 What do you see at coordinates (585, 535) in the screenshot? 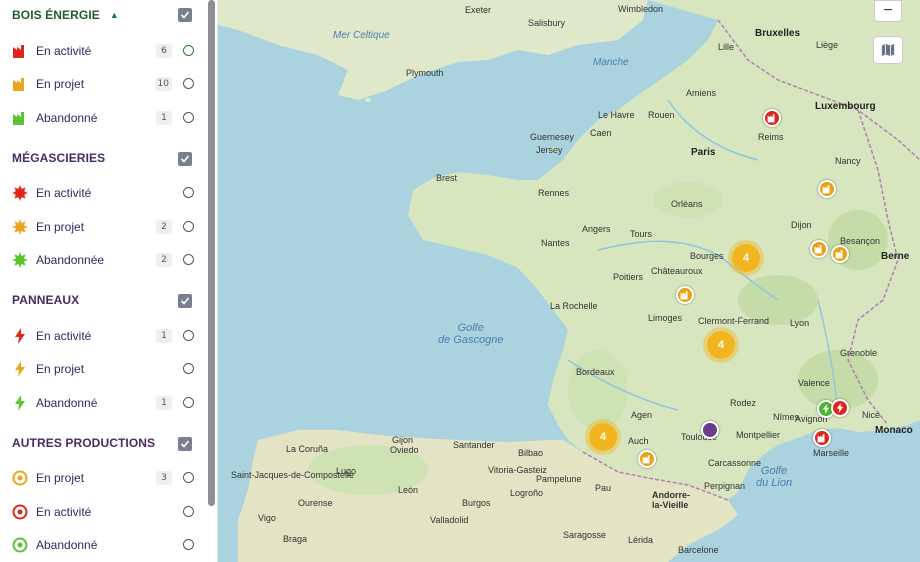
I see `city-label: Saragosse` at bounding box center [585, 535].